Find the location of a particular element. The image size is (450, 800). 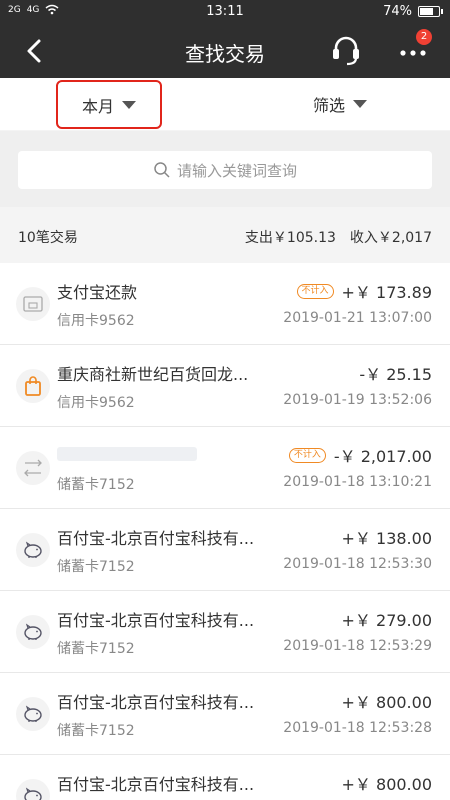

transaction-amount-group: 不计入 +￥ 173.89 is located at coordinates (364, 291).